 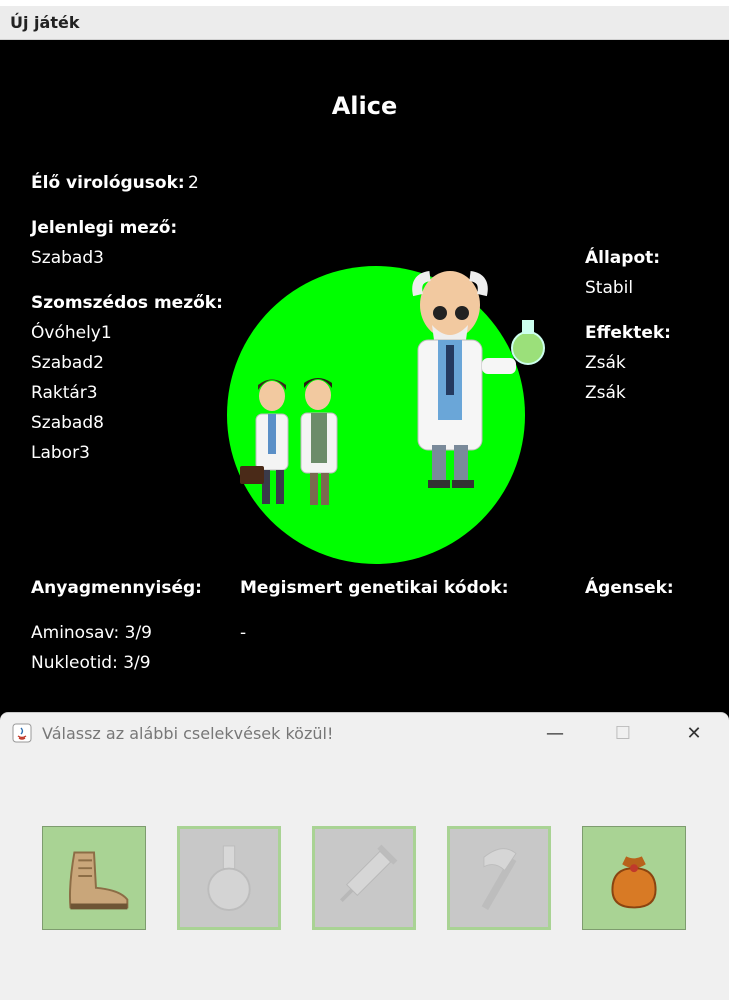 I want to click on player-name: Alice, so click(x=364, y=106).